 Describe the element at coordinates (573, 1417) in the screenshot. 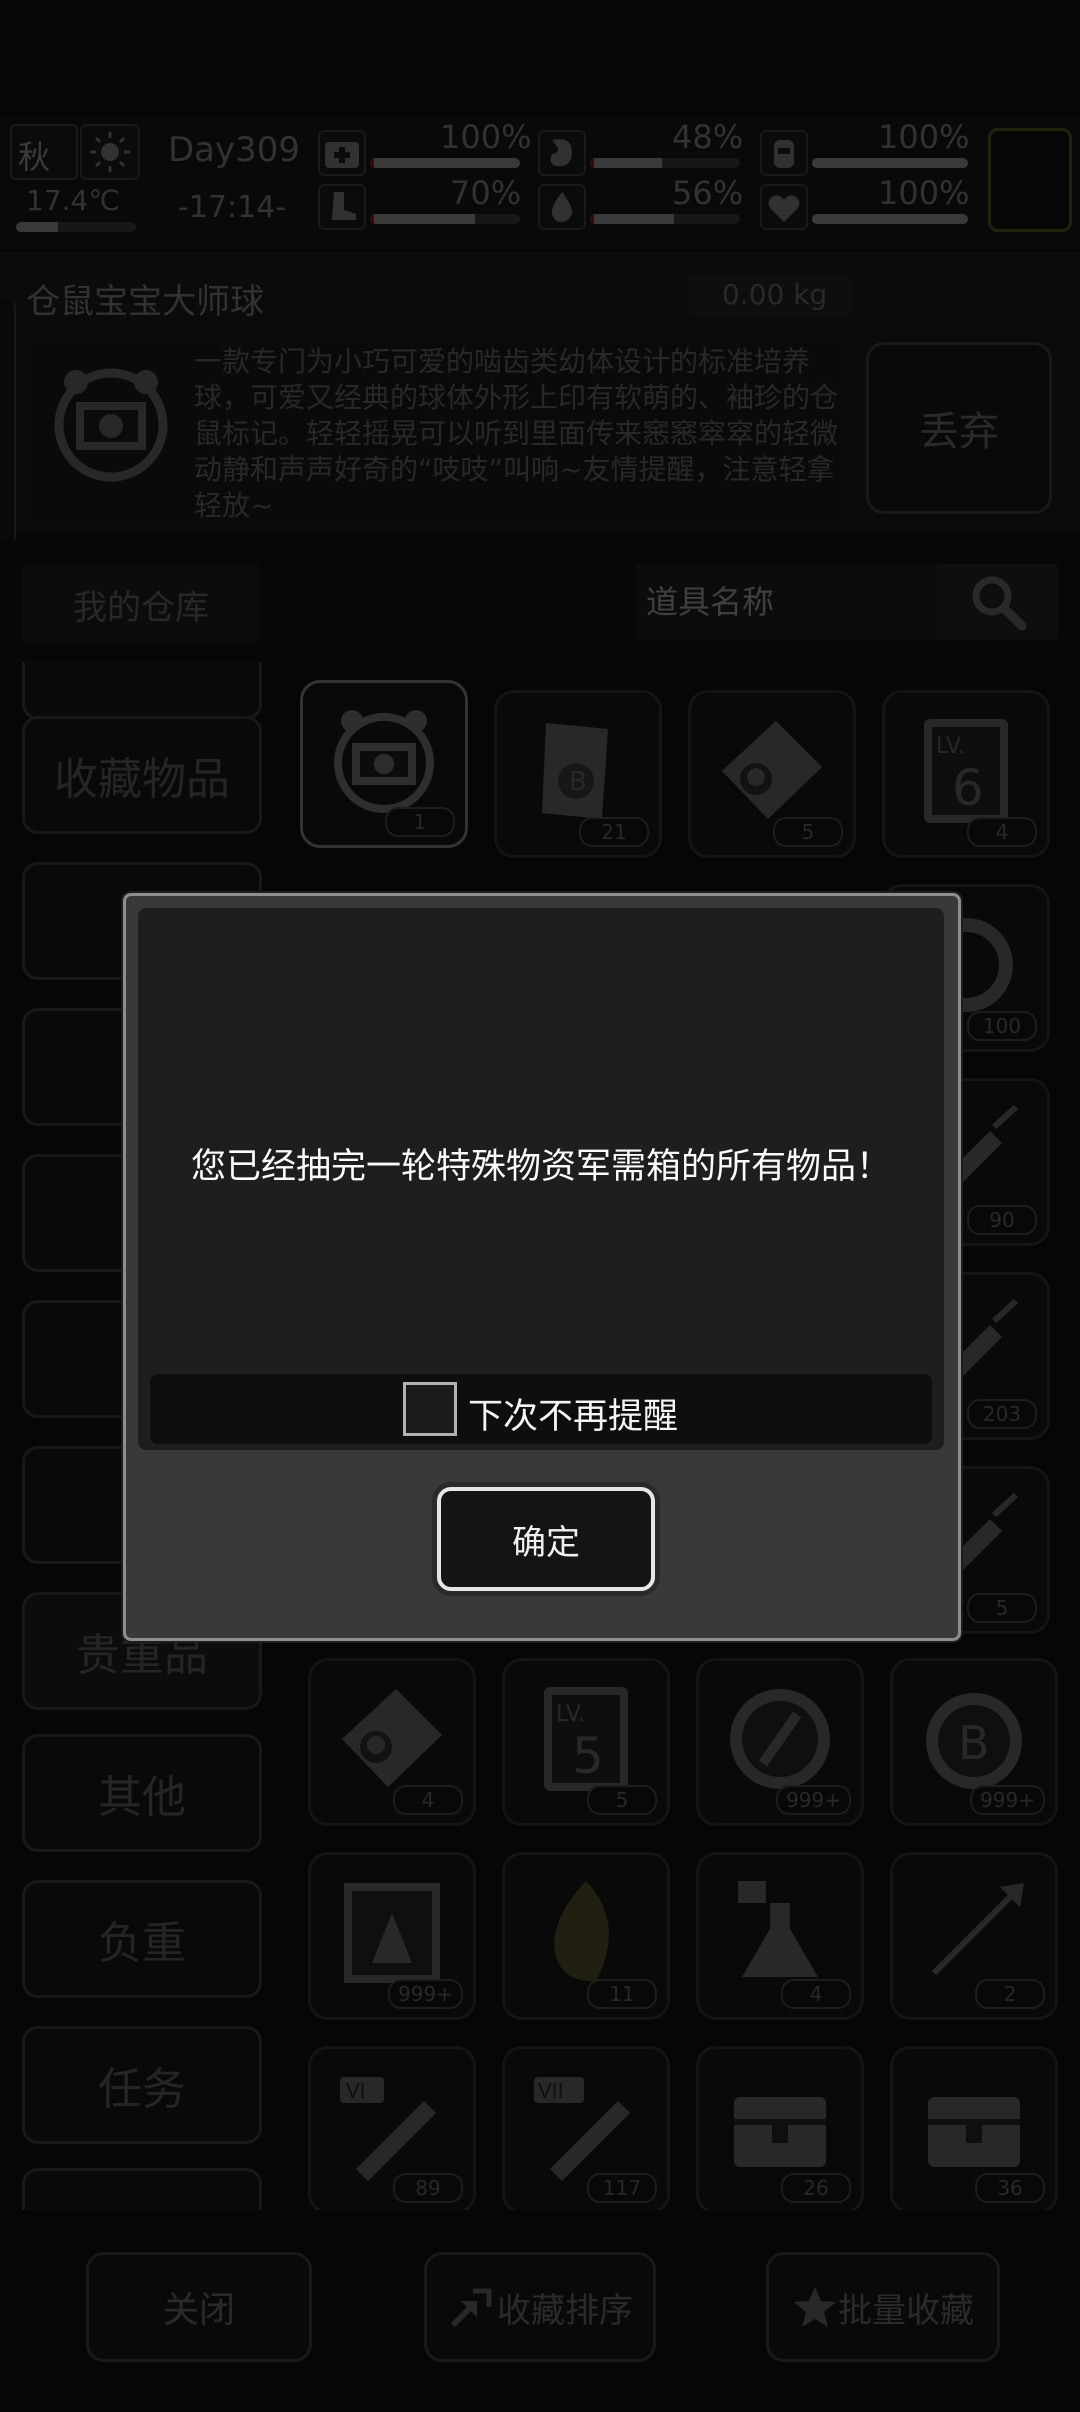

I see `dont-remind-label: 下次不再提醒` at that location.